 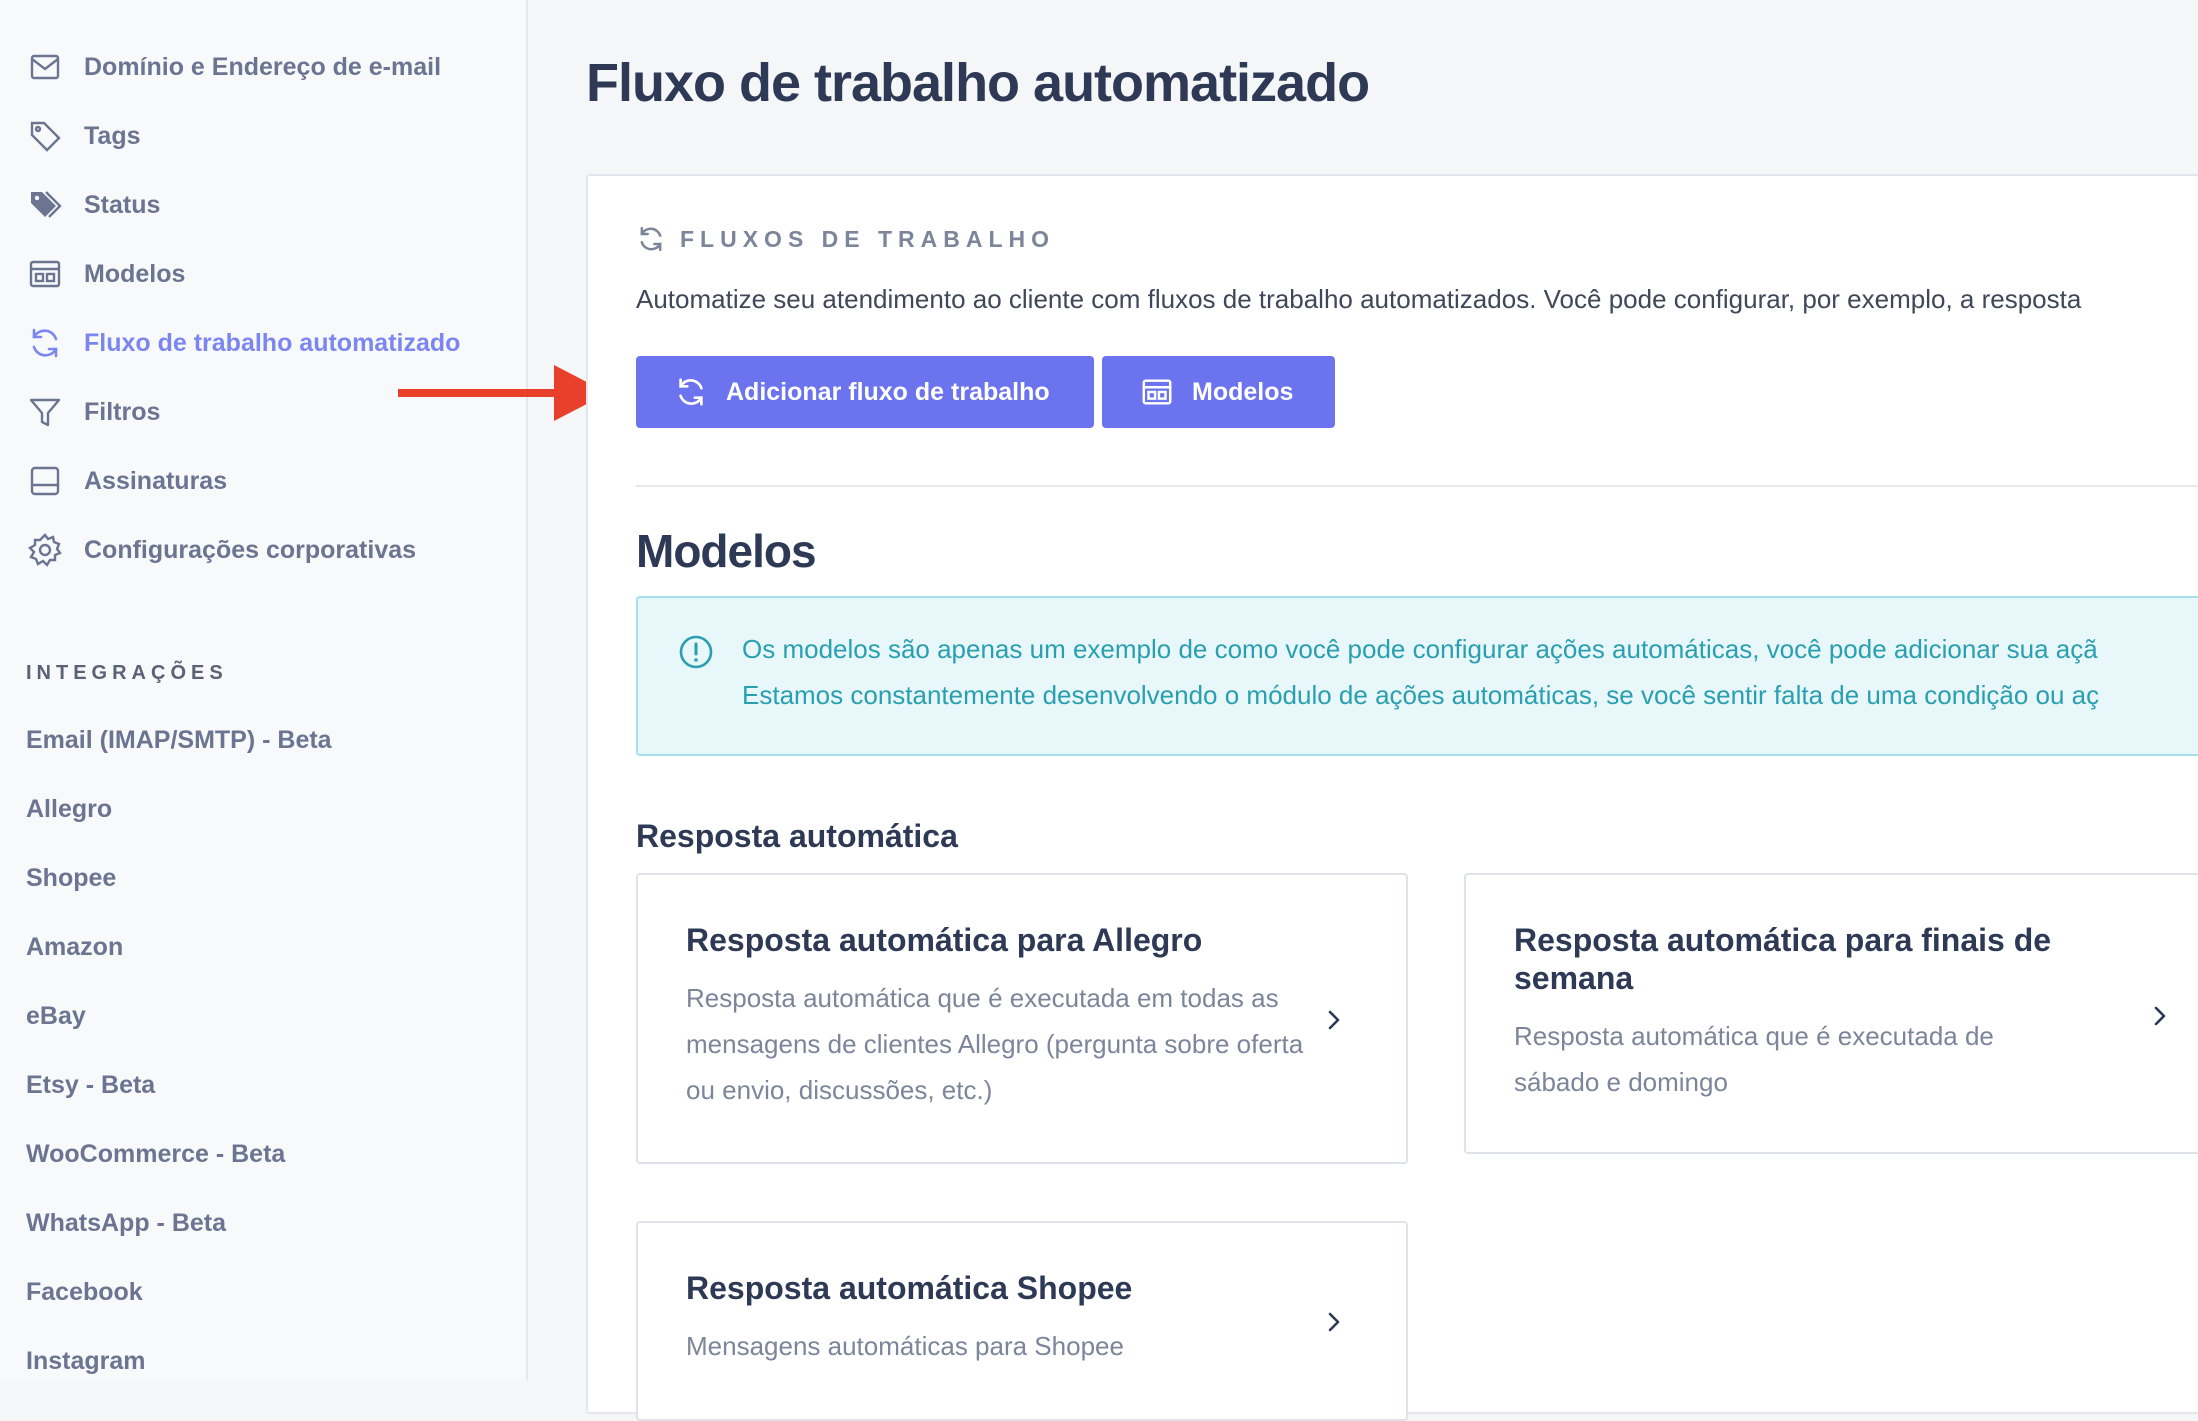 I want to click on tags-filled-icon, so click(x=45, y=205).